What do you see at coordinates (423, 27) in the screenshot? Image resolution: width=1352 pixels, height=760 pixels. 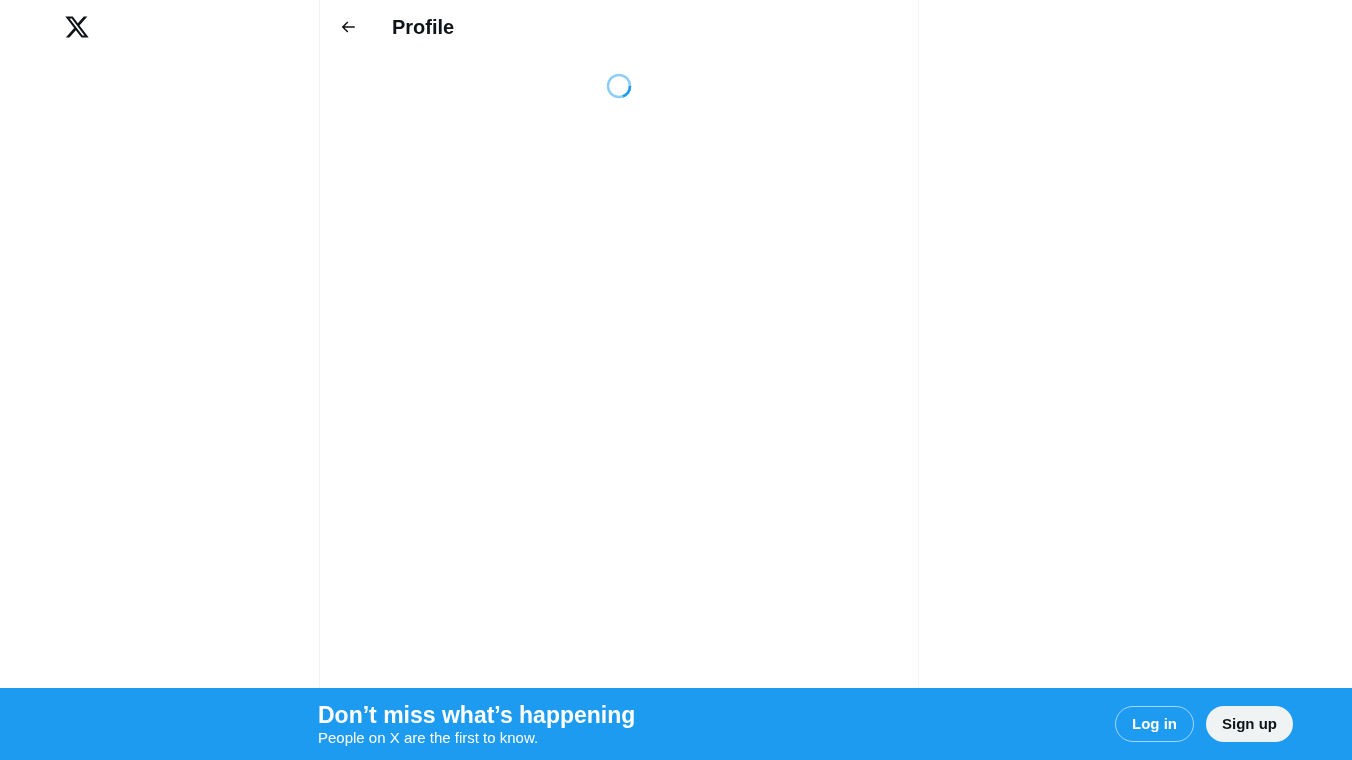 I see `page-title: Profile` at bounding box center [423, 27].